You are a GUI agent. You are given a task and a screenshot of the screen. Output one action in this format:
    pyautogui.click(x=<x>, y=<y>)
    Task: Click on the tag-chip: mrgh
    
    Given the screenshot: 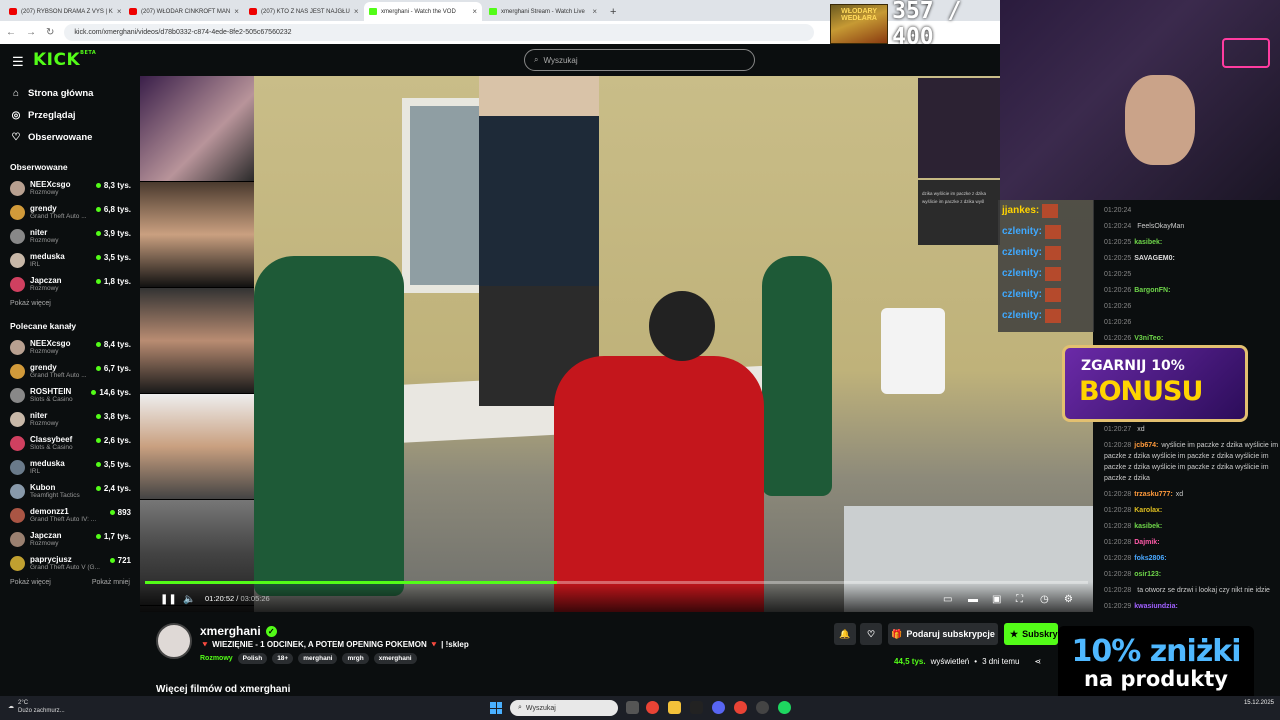 What is the action you would take?
    pyautogui.click(x=355, y=658)
    